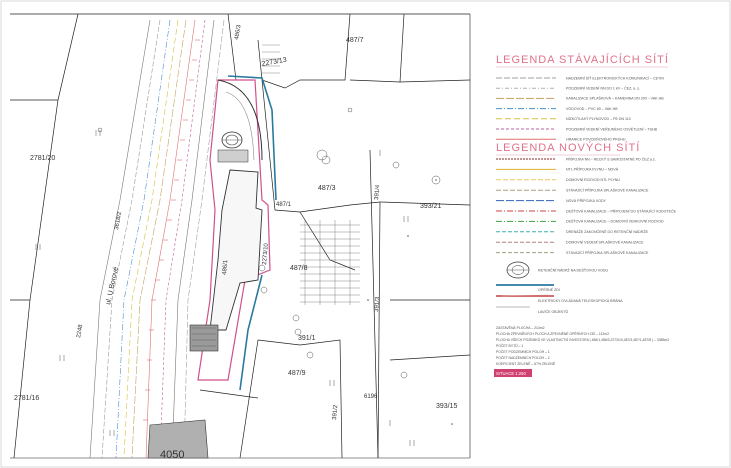 This screenshot has width=731, height=468. I want to click on legend-new-label: NTL PŘÍPOJKA PLYNU – NOVÁ, so click(592, 169).